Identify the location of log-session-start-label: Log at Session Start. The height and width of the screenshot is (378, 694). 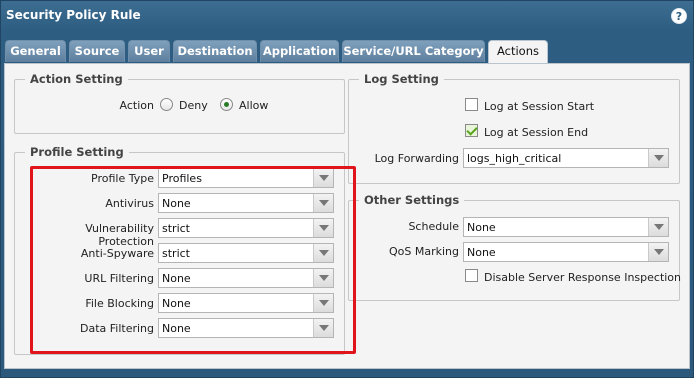
(539, 106).